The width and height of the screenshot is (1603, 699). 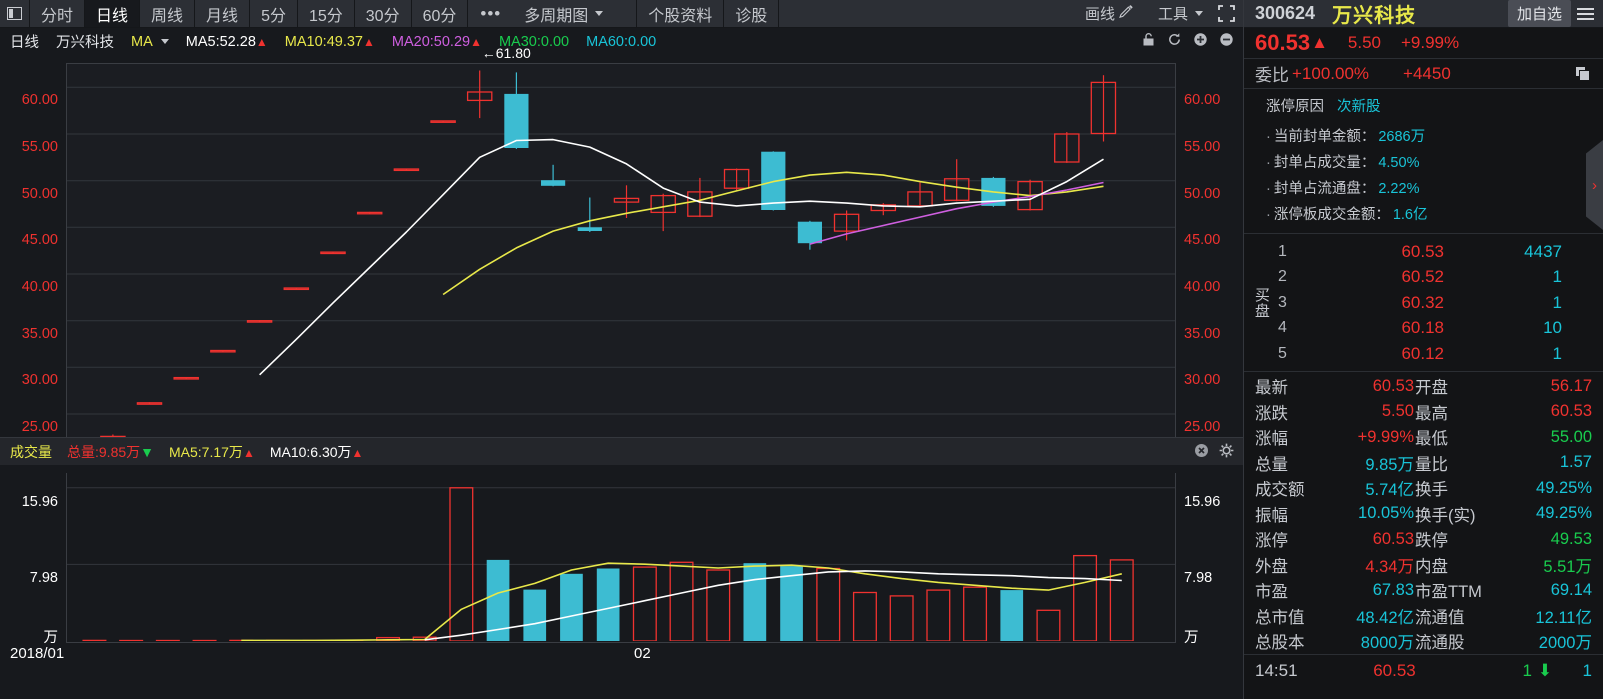 I want to click on x-axis-labels: 2018/010203, so click(x=655, y=657).